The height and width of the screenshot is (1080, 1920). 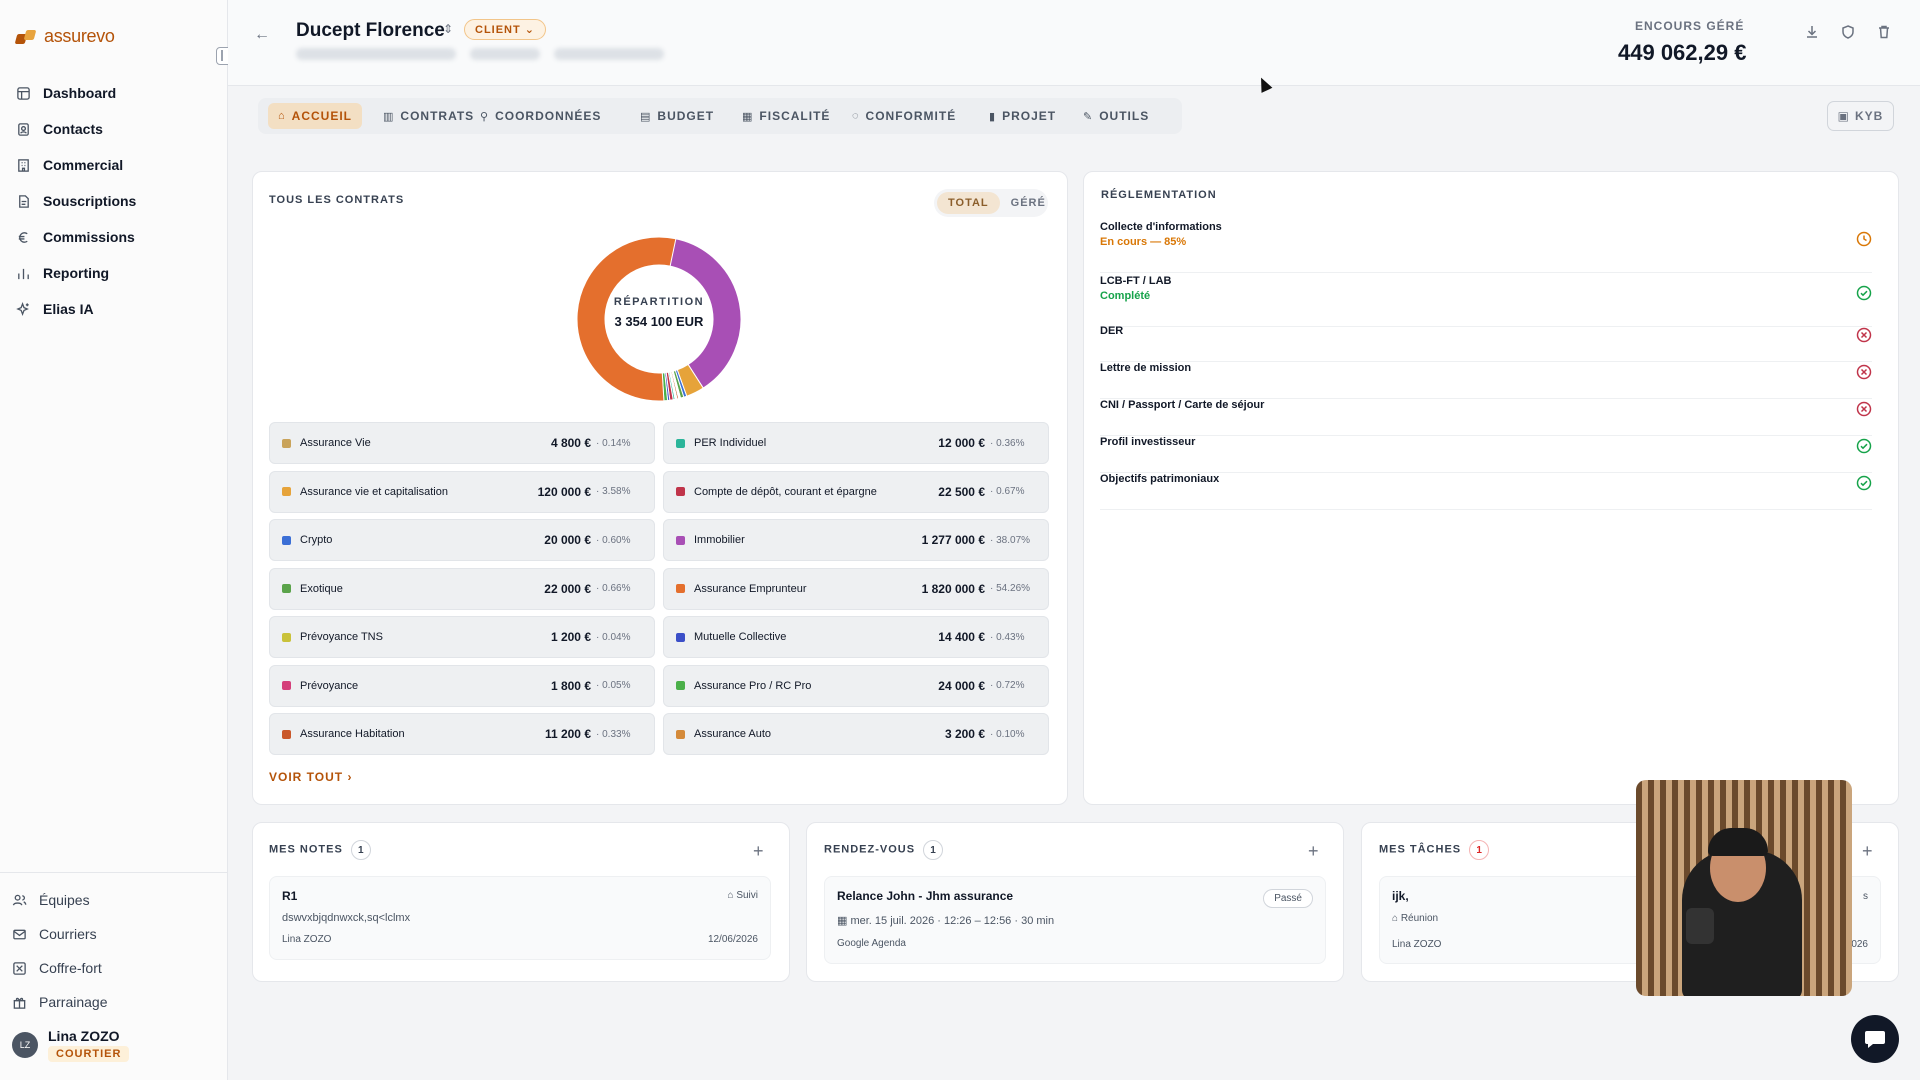 What do you see at coordinates (1812, 32) in the screenshot?
I see `download-icon` at bounding box center [1812, 32].